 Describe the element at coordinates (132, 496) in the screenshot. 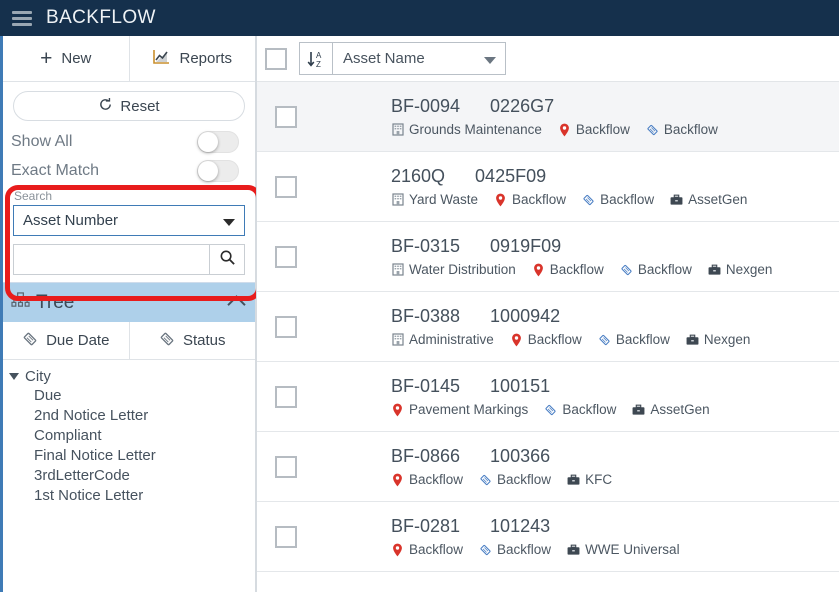

I see `tree-child-item: 1st Notice Letter` at that location.